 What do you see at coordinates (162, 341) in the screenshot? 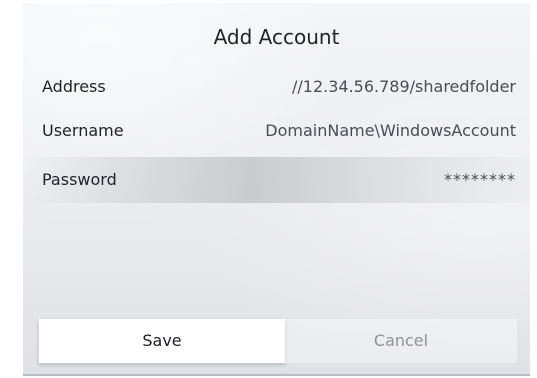
I see `save-button: Save` at bounding box center [162, 341].